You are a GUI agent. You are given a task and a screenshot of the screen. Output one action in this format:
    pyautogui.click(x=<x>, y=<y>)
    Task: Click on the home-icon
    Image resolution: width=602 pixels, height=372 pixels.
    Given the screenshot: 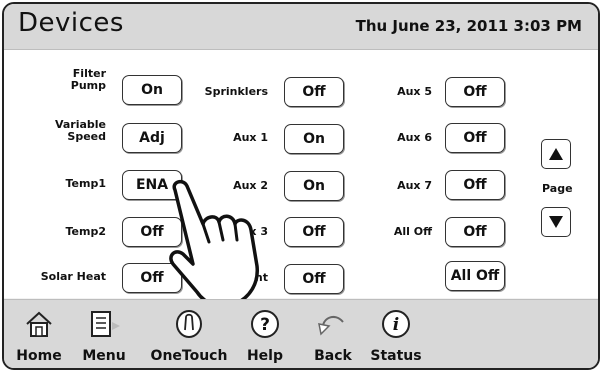 What is the action you would take?
    pyautogui.click(x=39, y=324)
    